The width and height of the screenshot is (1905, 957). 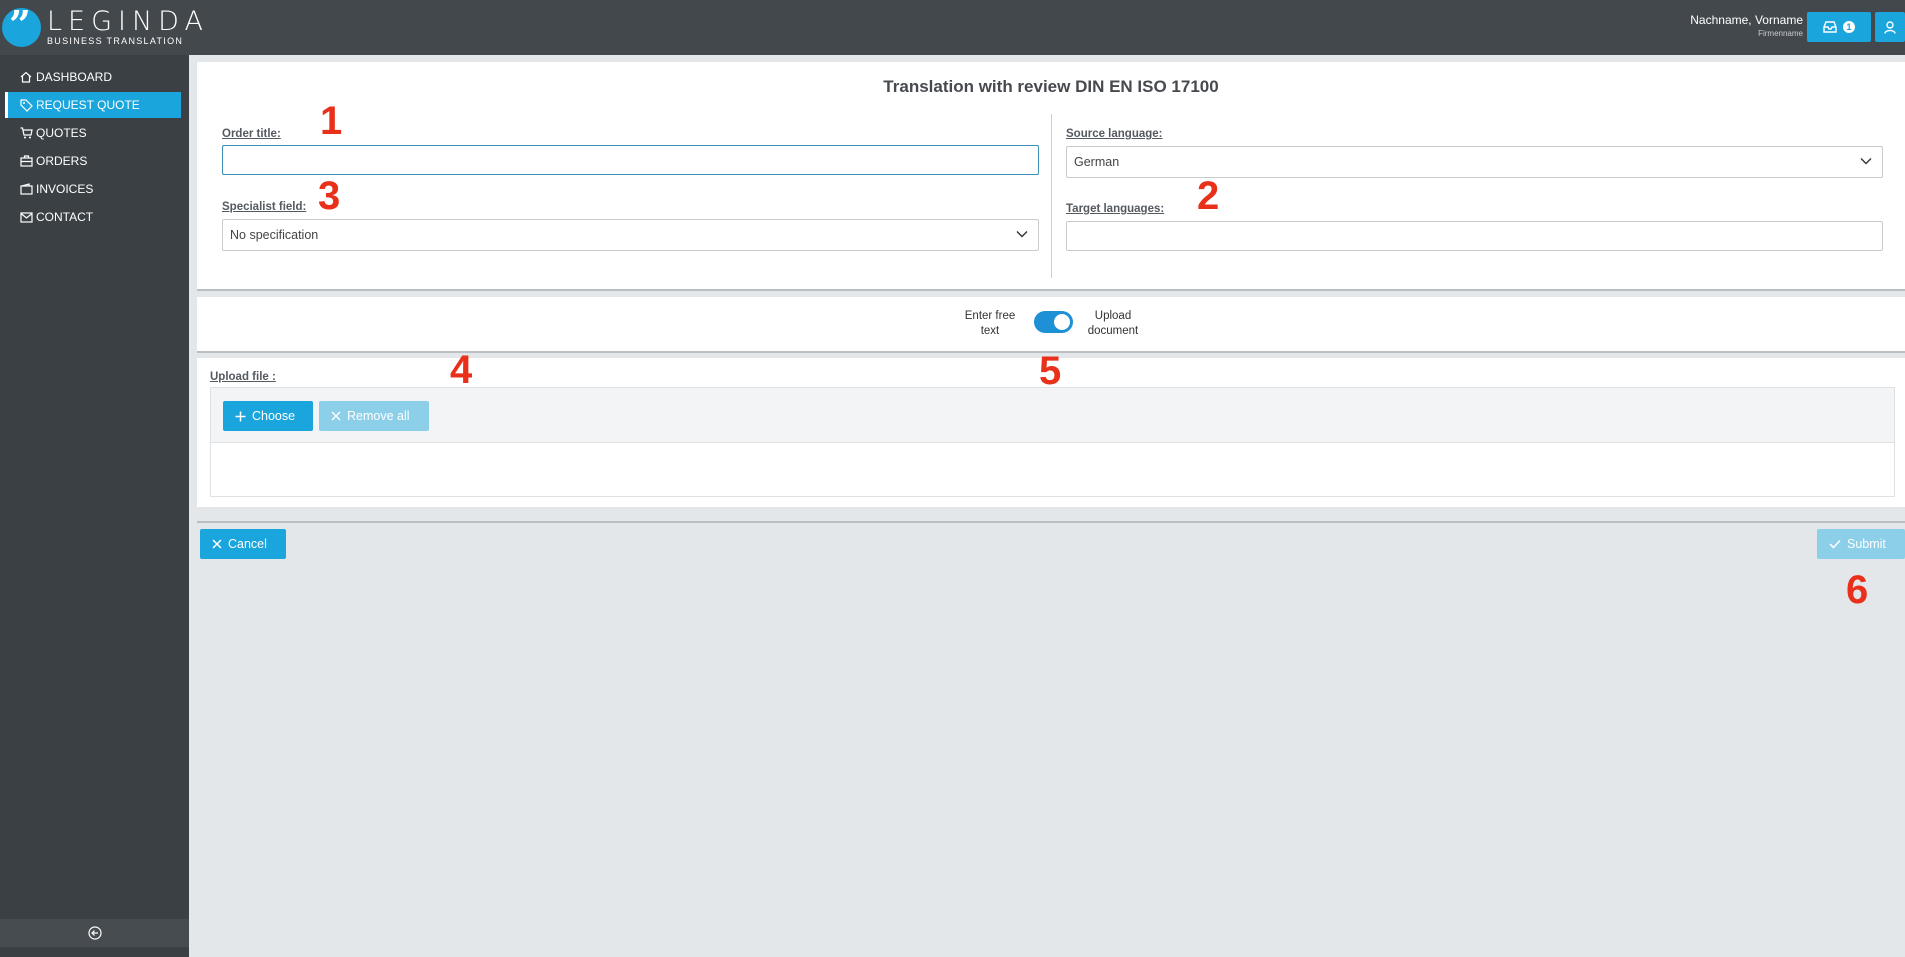 What do you see at coordinates (26, 161) in the screenshot?
I see `briefcase-icon` at bounding box center [26, 161].